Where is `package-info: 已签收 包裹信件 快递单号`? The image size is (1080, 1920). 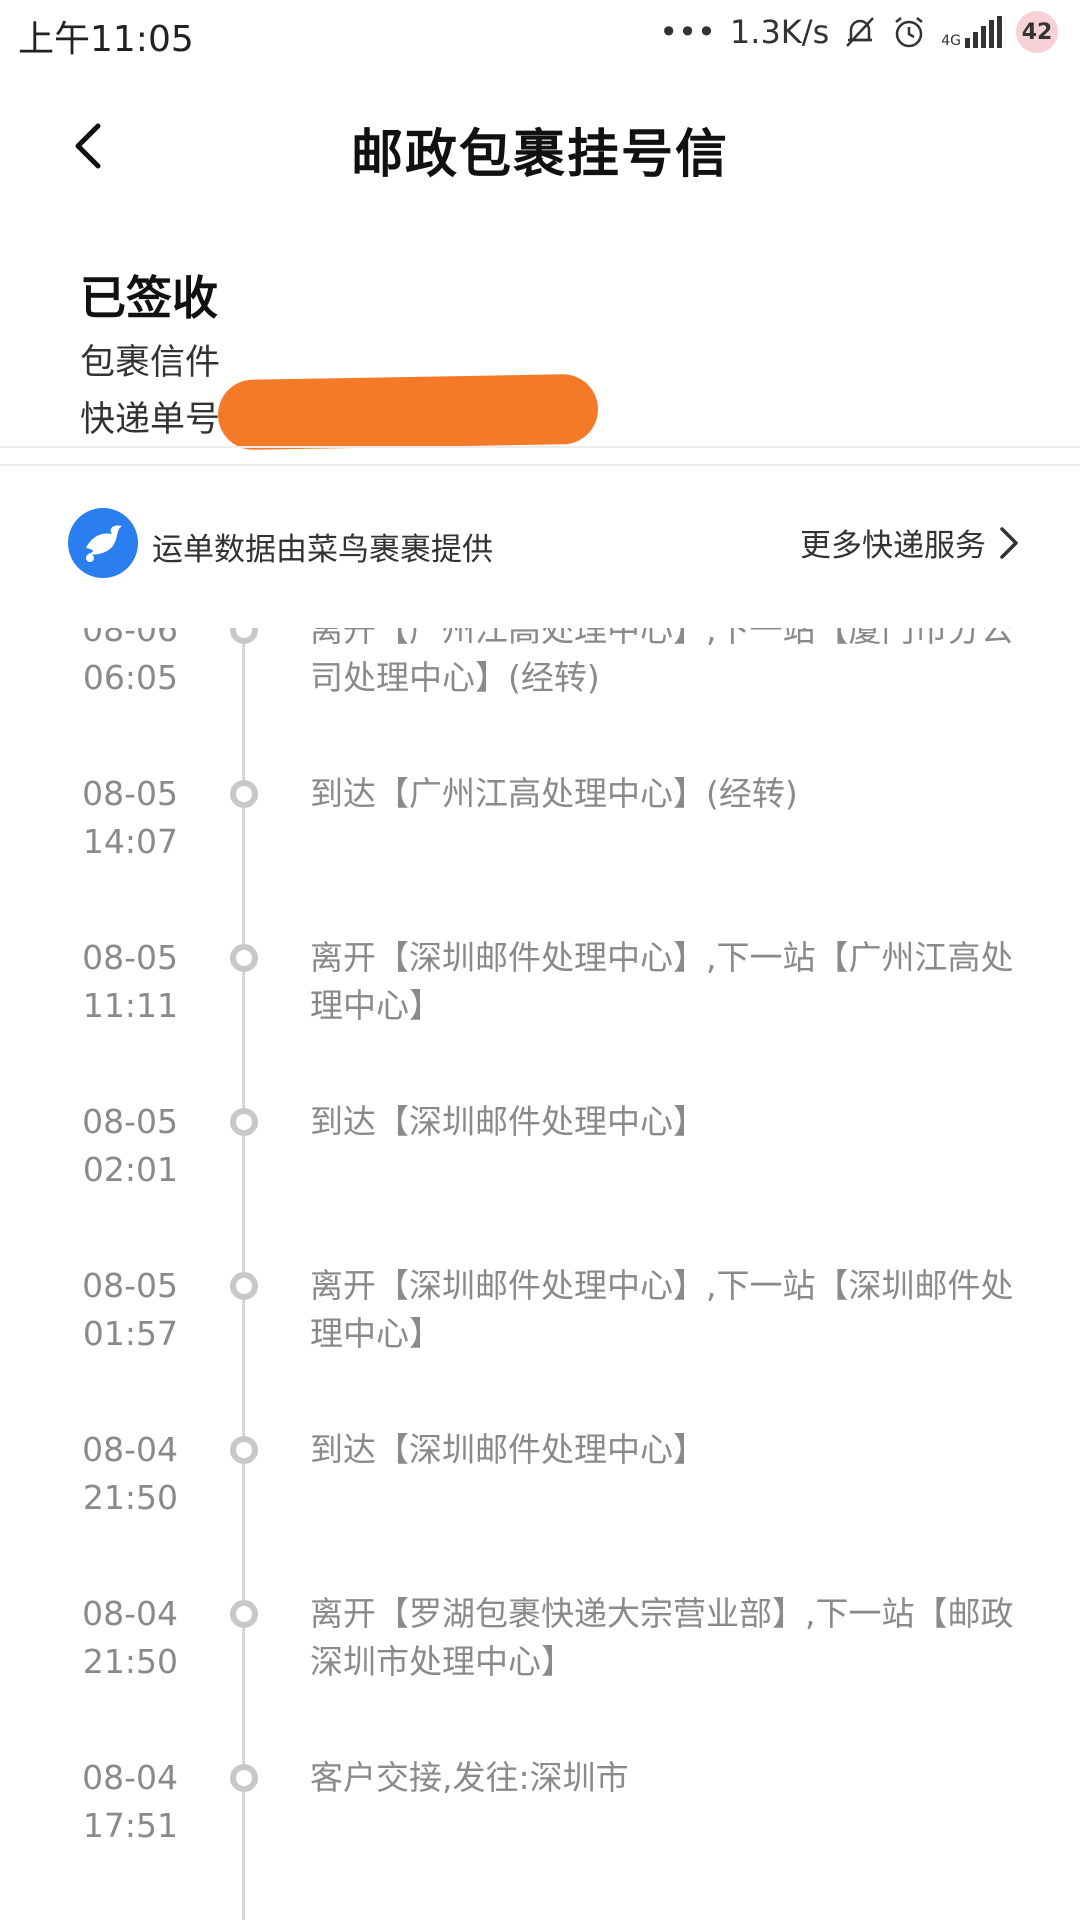
package-info: 已签收 包裹信件 快递单号 is located at coordinates (339, 356).